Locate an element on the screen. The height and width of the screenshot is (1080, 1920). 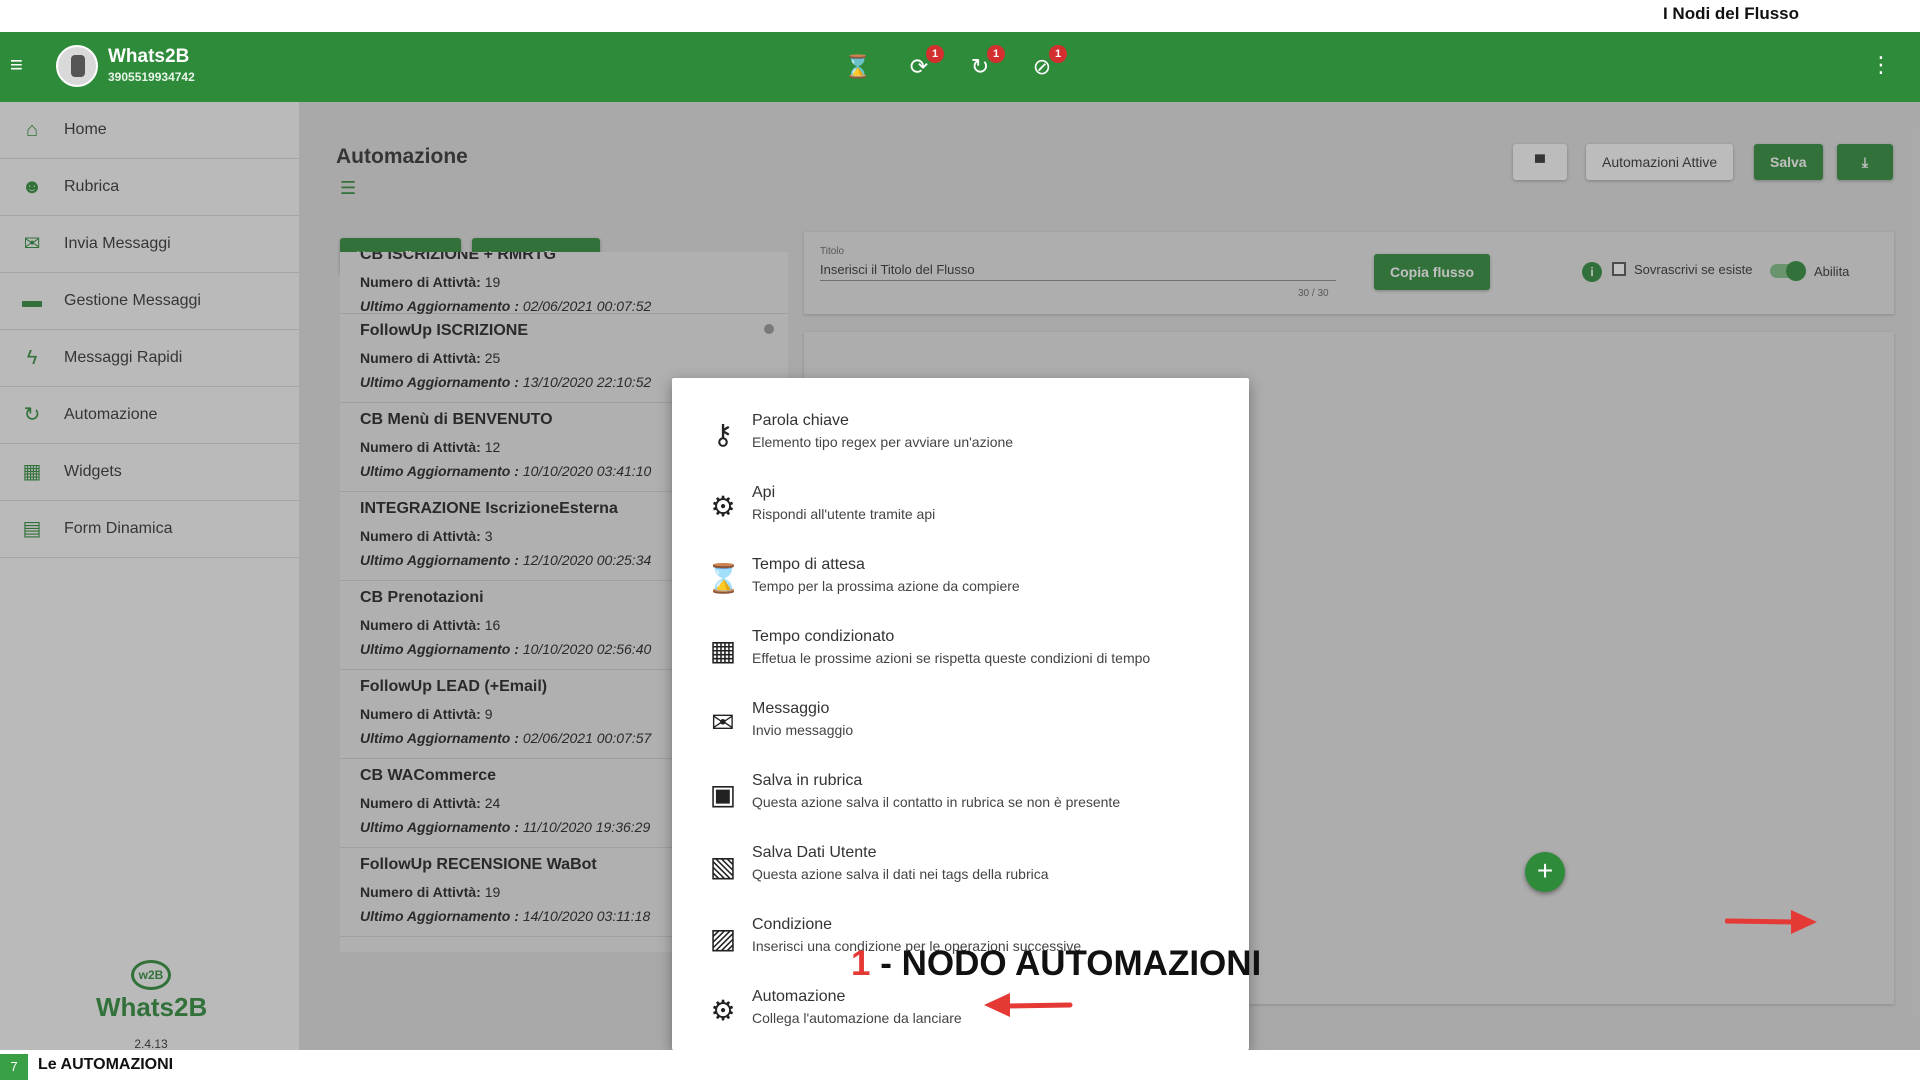
envelope-icon: ✉ is located at coordinates (723, 722).